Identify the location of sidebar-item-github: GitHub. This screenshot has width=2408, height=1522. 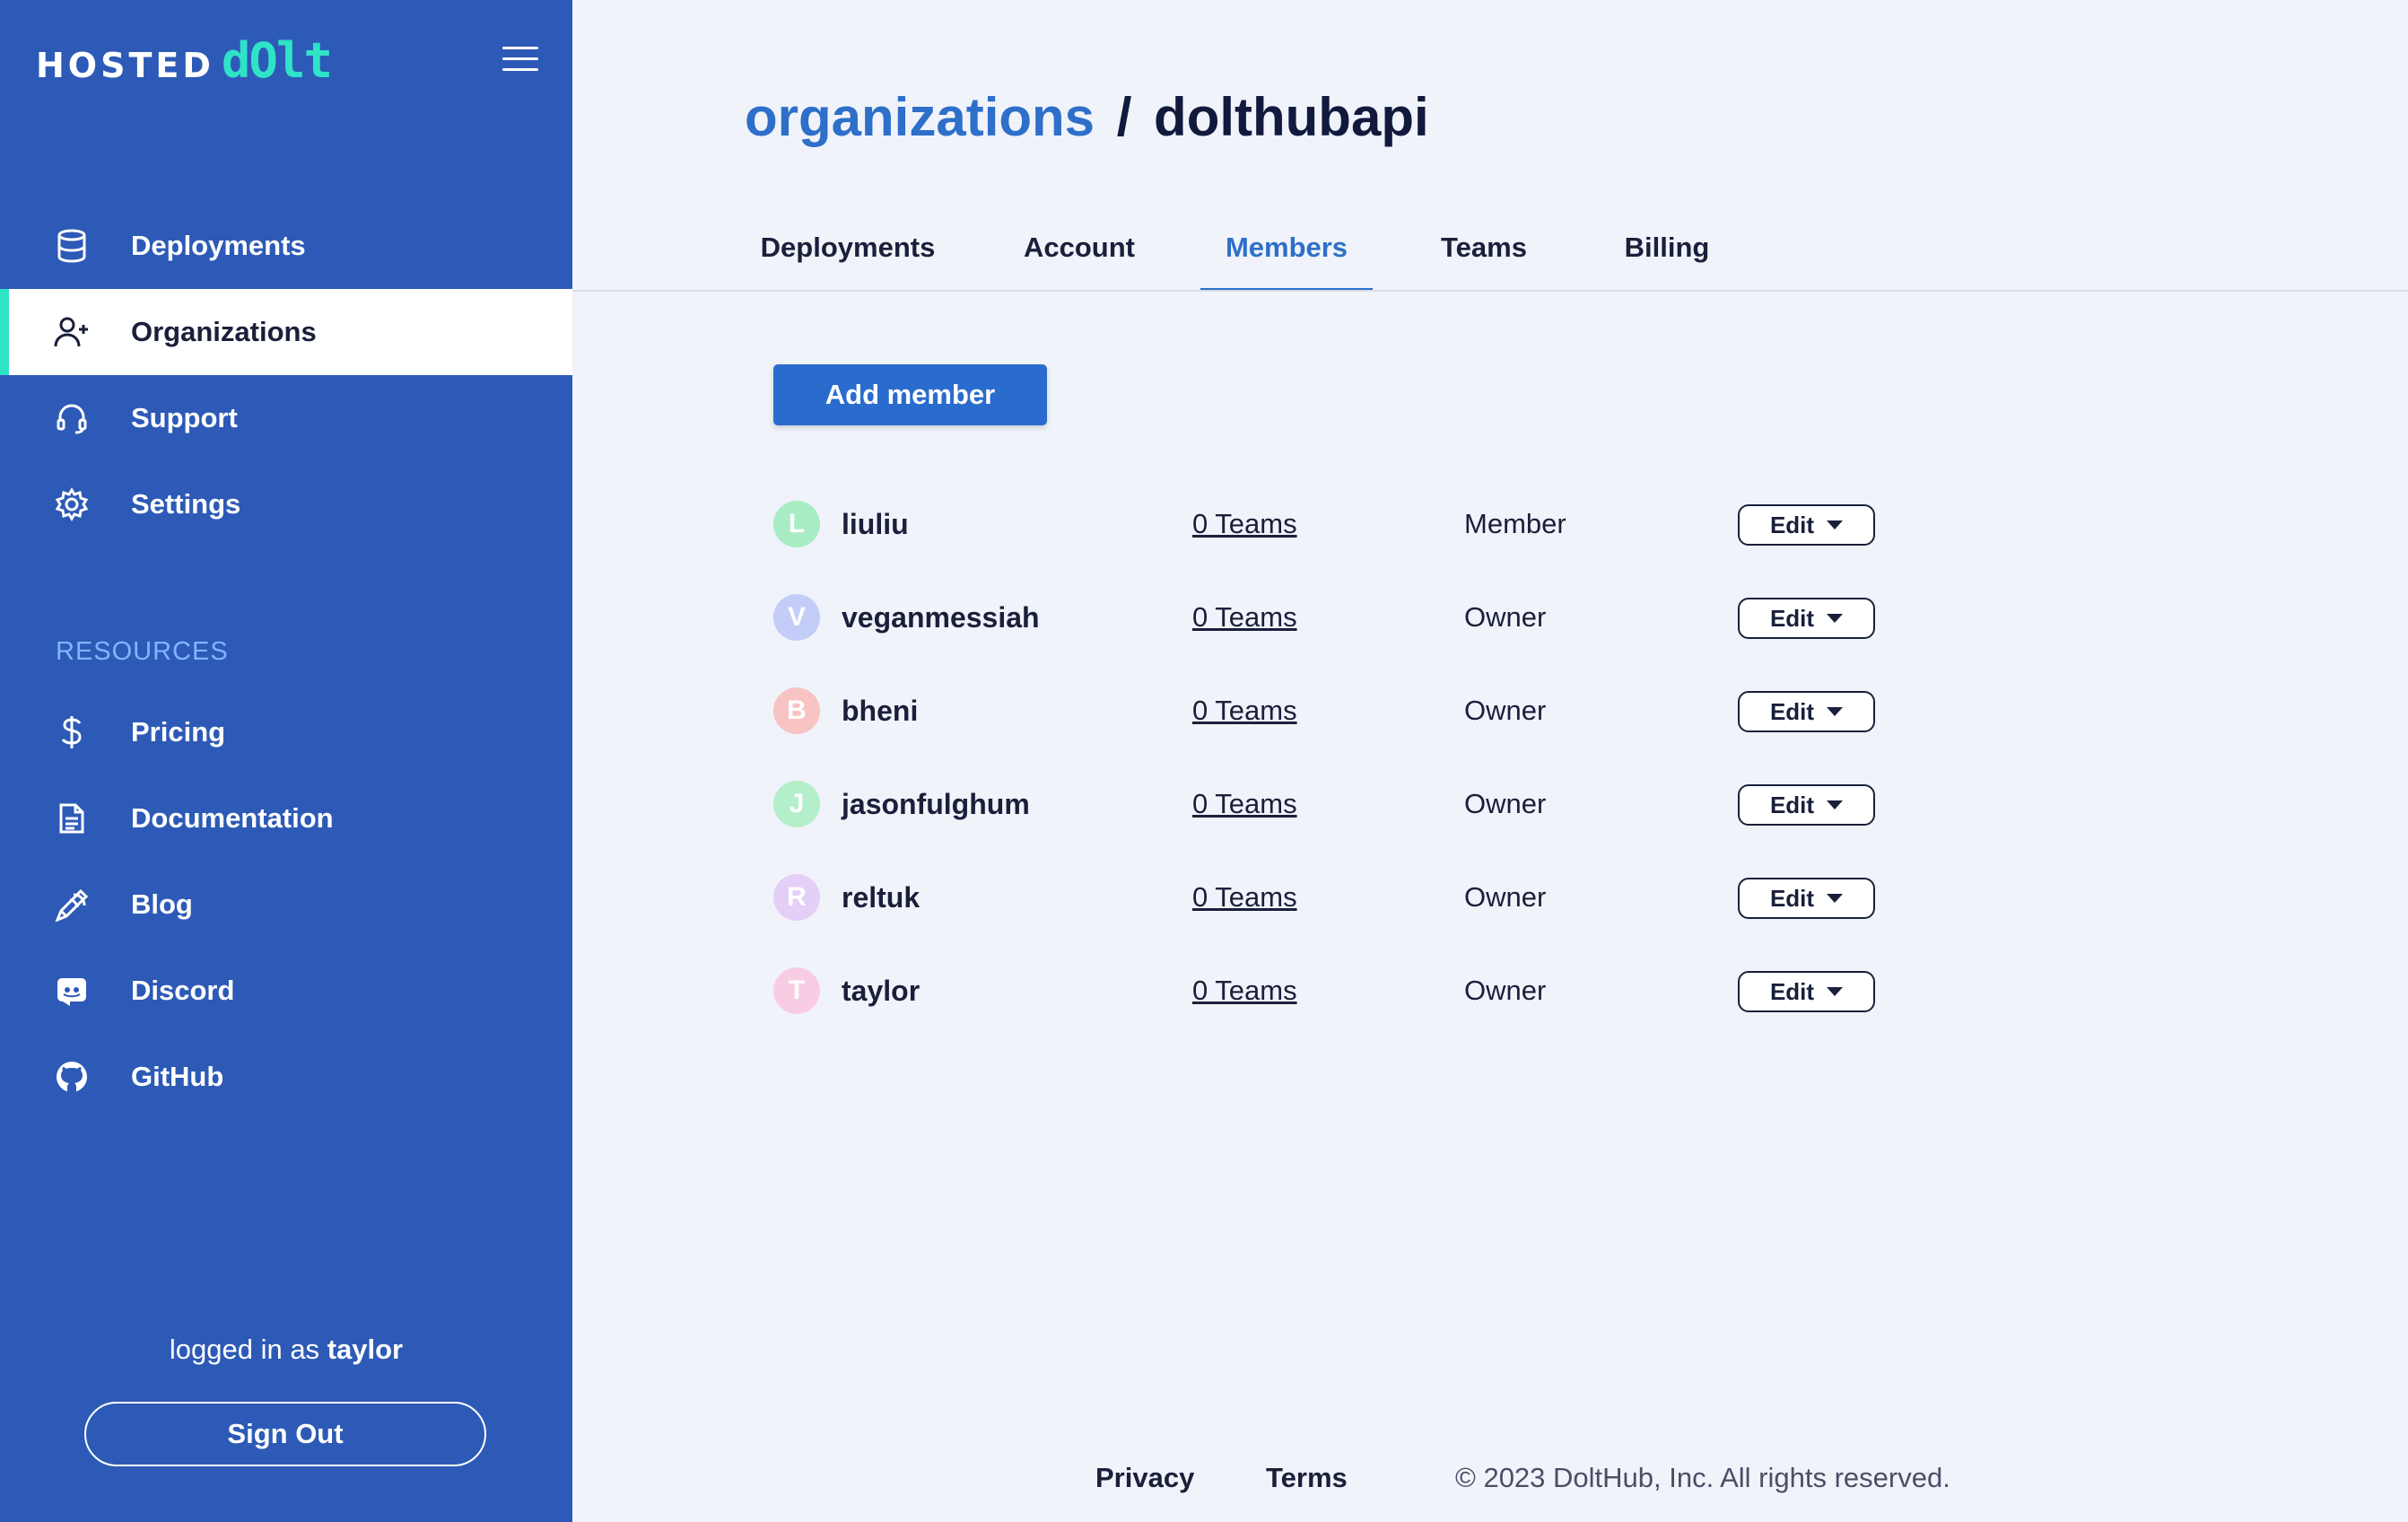
(286, 1077).